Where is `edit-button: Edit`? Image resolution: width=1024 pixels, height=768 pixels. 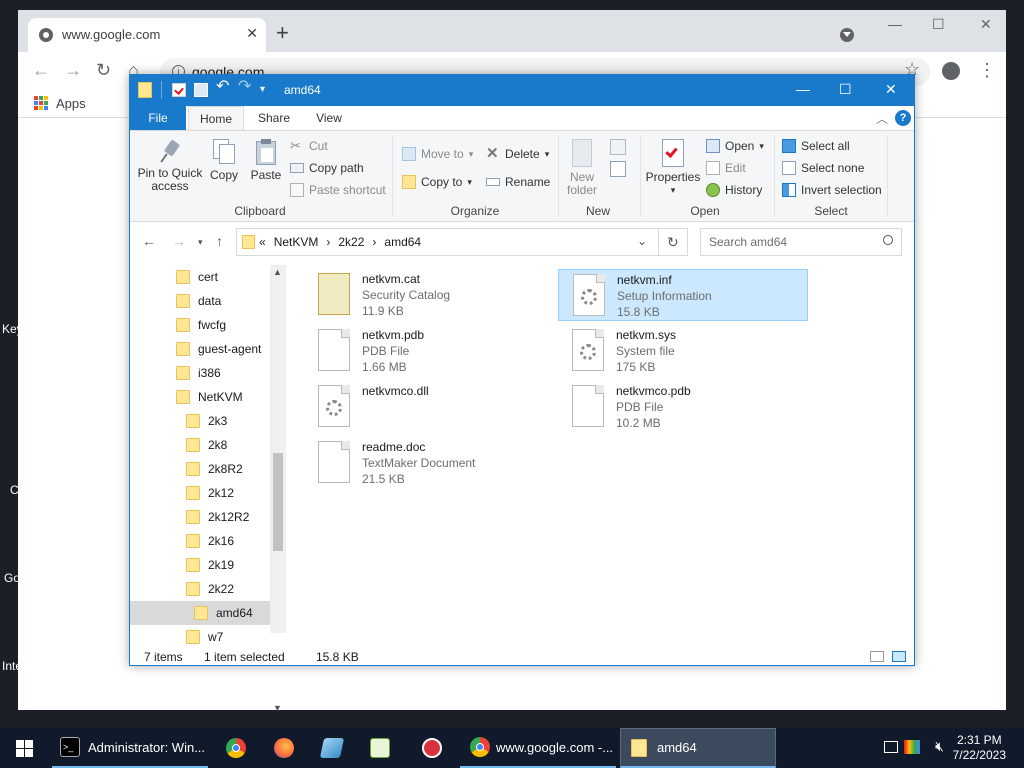 edit-button: Edit is located at coordinates (726, 168).